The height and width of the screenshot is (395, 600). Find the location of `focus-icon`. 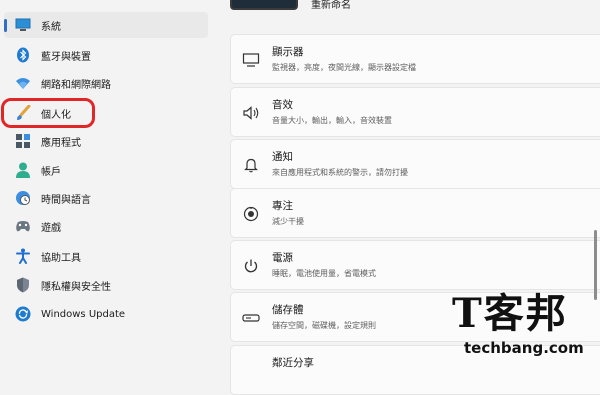

focus-icon is located at coordinates (251, 214).